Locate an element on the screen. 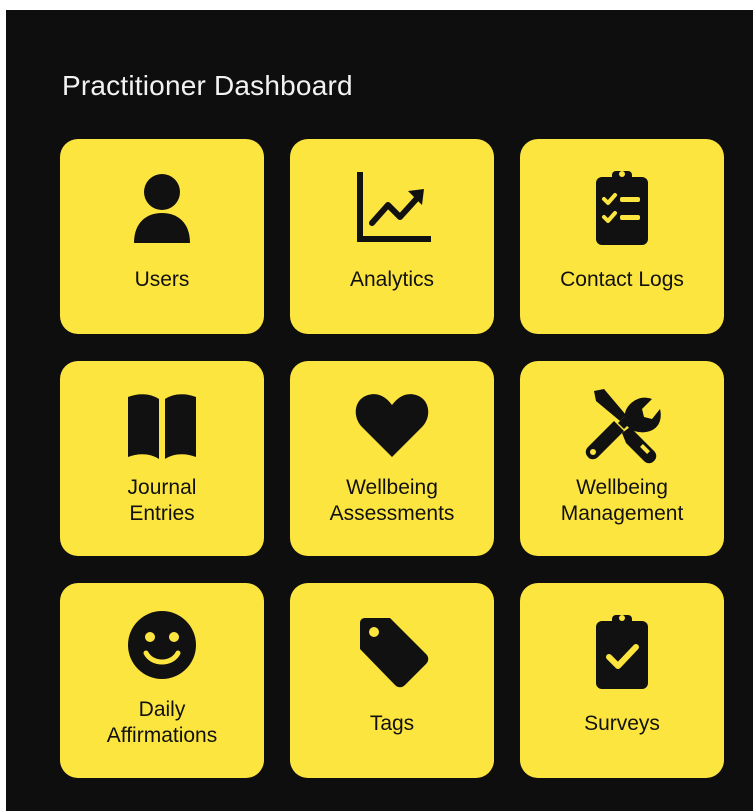  tile-daily-affirmations-label: Daily Affirmations is located at coordinates (162, 722).